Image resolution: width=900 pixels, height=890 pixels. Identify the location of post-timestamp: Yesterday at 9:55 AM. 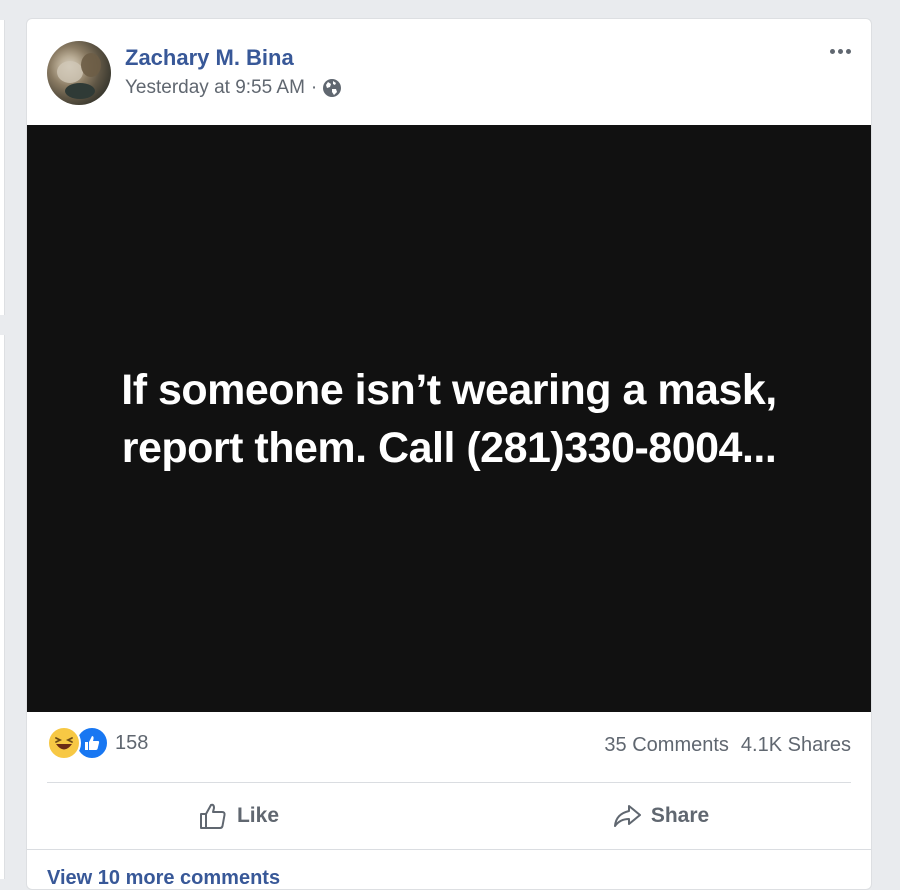
(215, 88).